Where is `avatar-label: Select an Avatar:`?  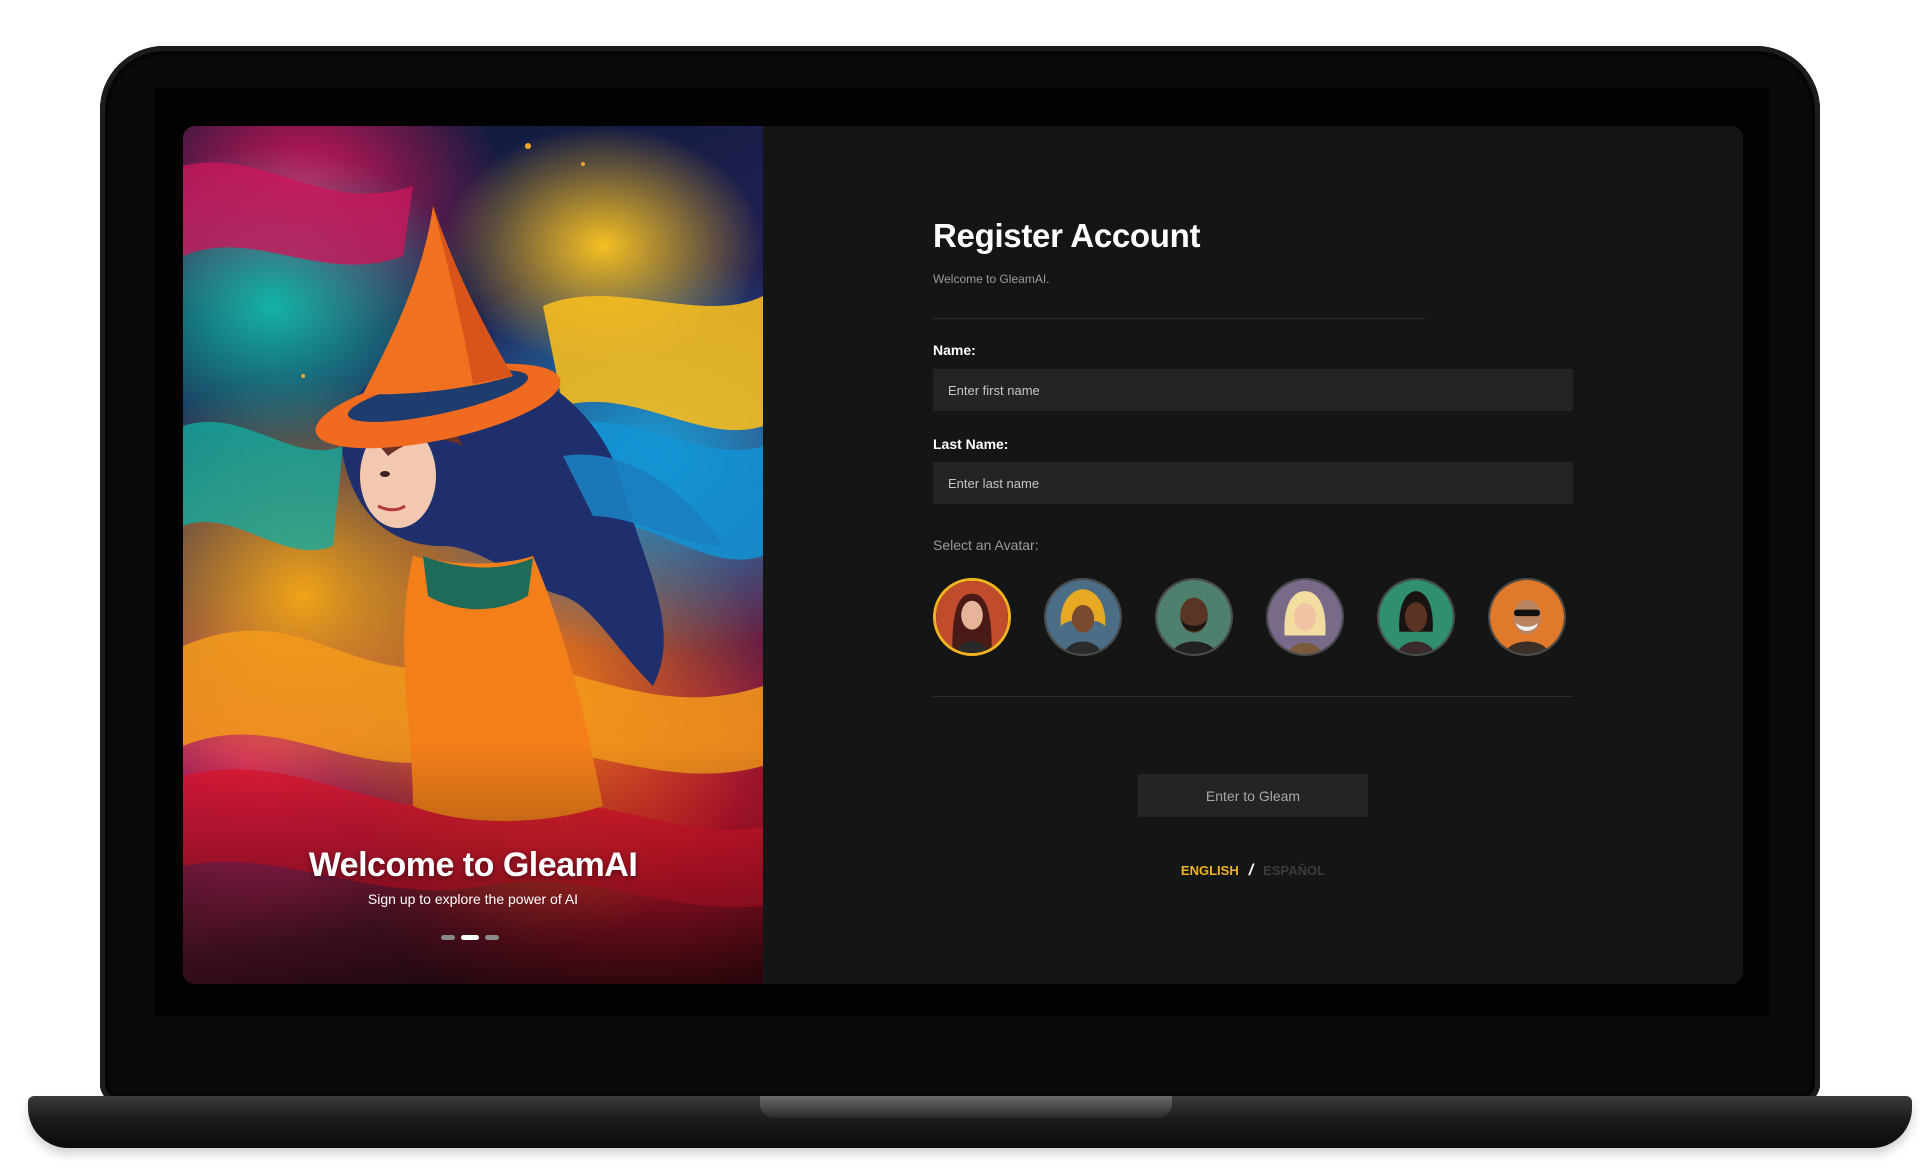
avatar-label: Select an Avatar: is located at coordinates (986, 545).